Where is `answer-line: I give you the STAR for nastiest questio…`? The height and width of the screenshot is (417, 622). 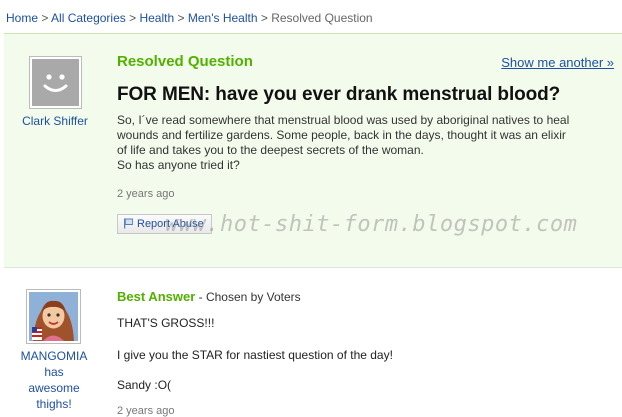
answer-line: I give you the STAR for nastiest questio… is located at coordinates (255, 355).